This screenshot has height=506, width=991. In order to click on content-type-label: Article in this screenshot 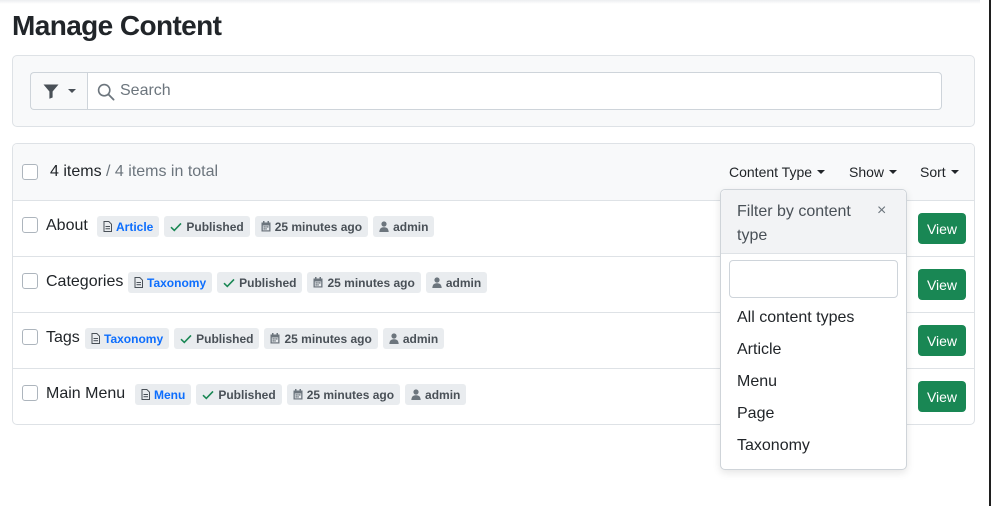, I will do `click(135, 226)`.